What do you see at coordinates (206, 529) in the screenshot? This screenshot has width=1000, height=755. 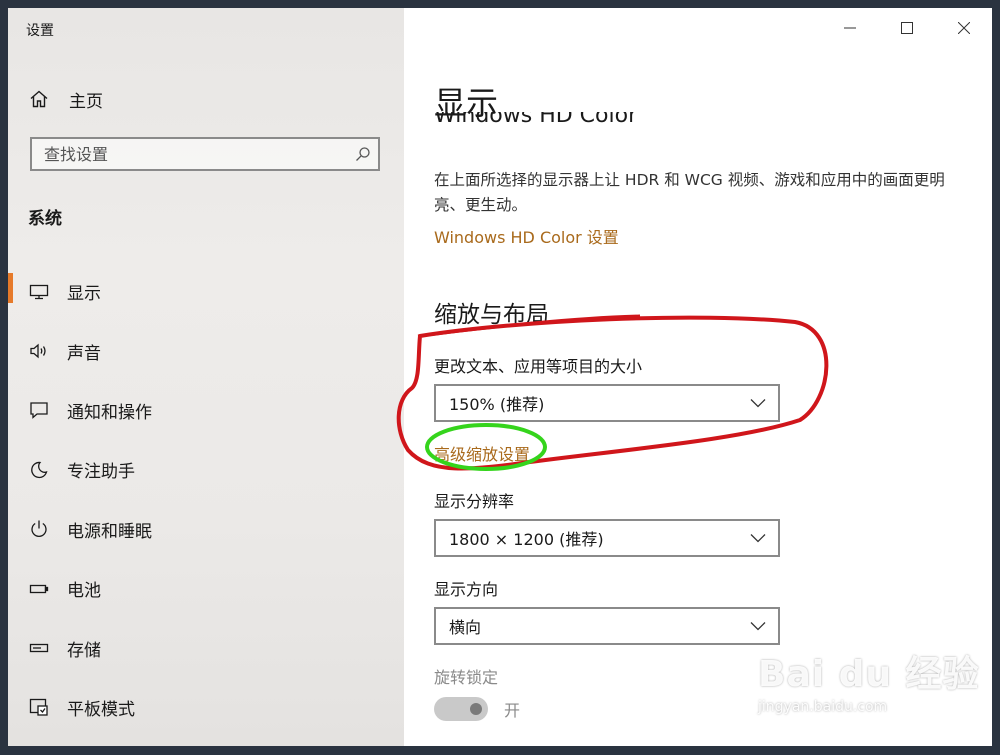 I see `sidebar-item-power-sleep: 电源和睡眠` at bounding box center [206, 529].